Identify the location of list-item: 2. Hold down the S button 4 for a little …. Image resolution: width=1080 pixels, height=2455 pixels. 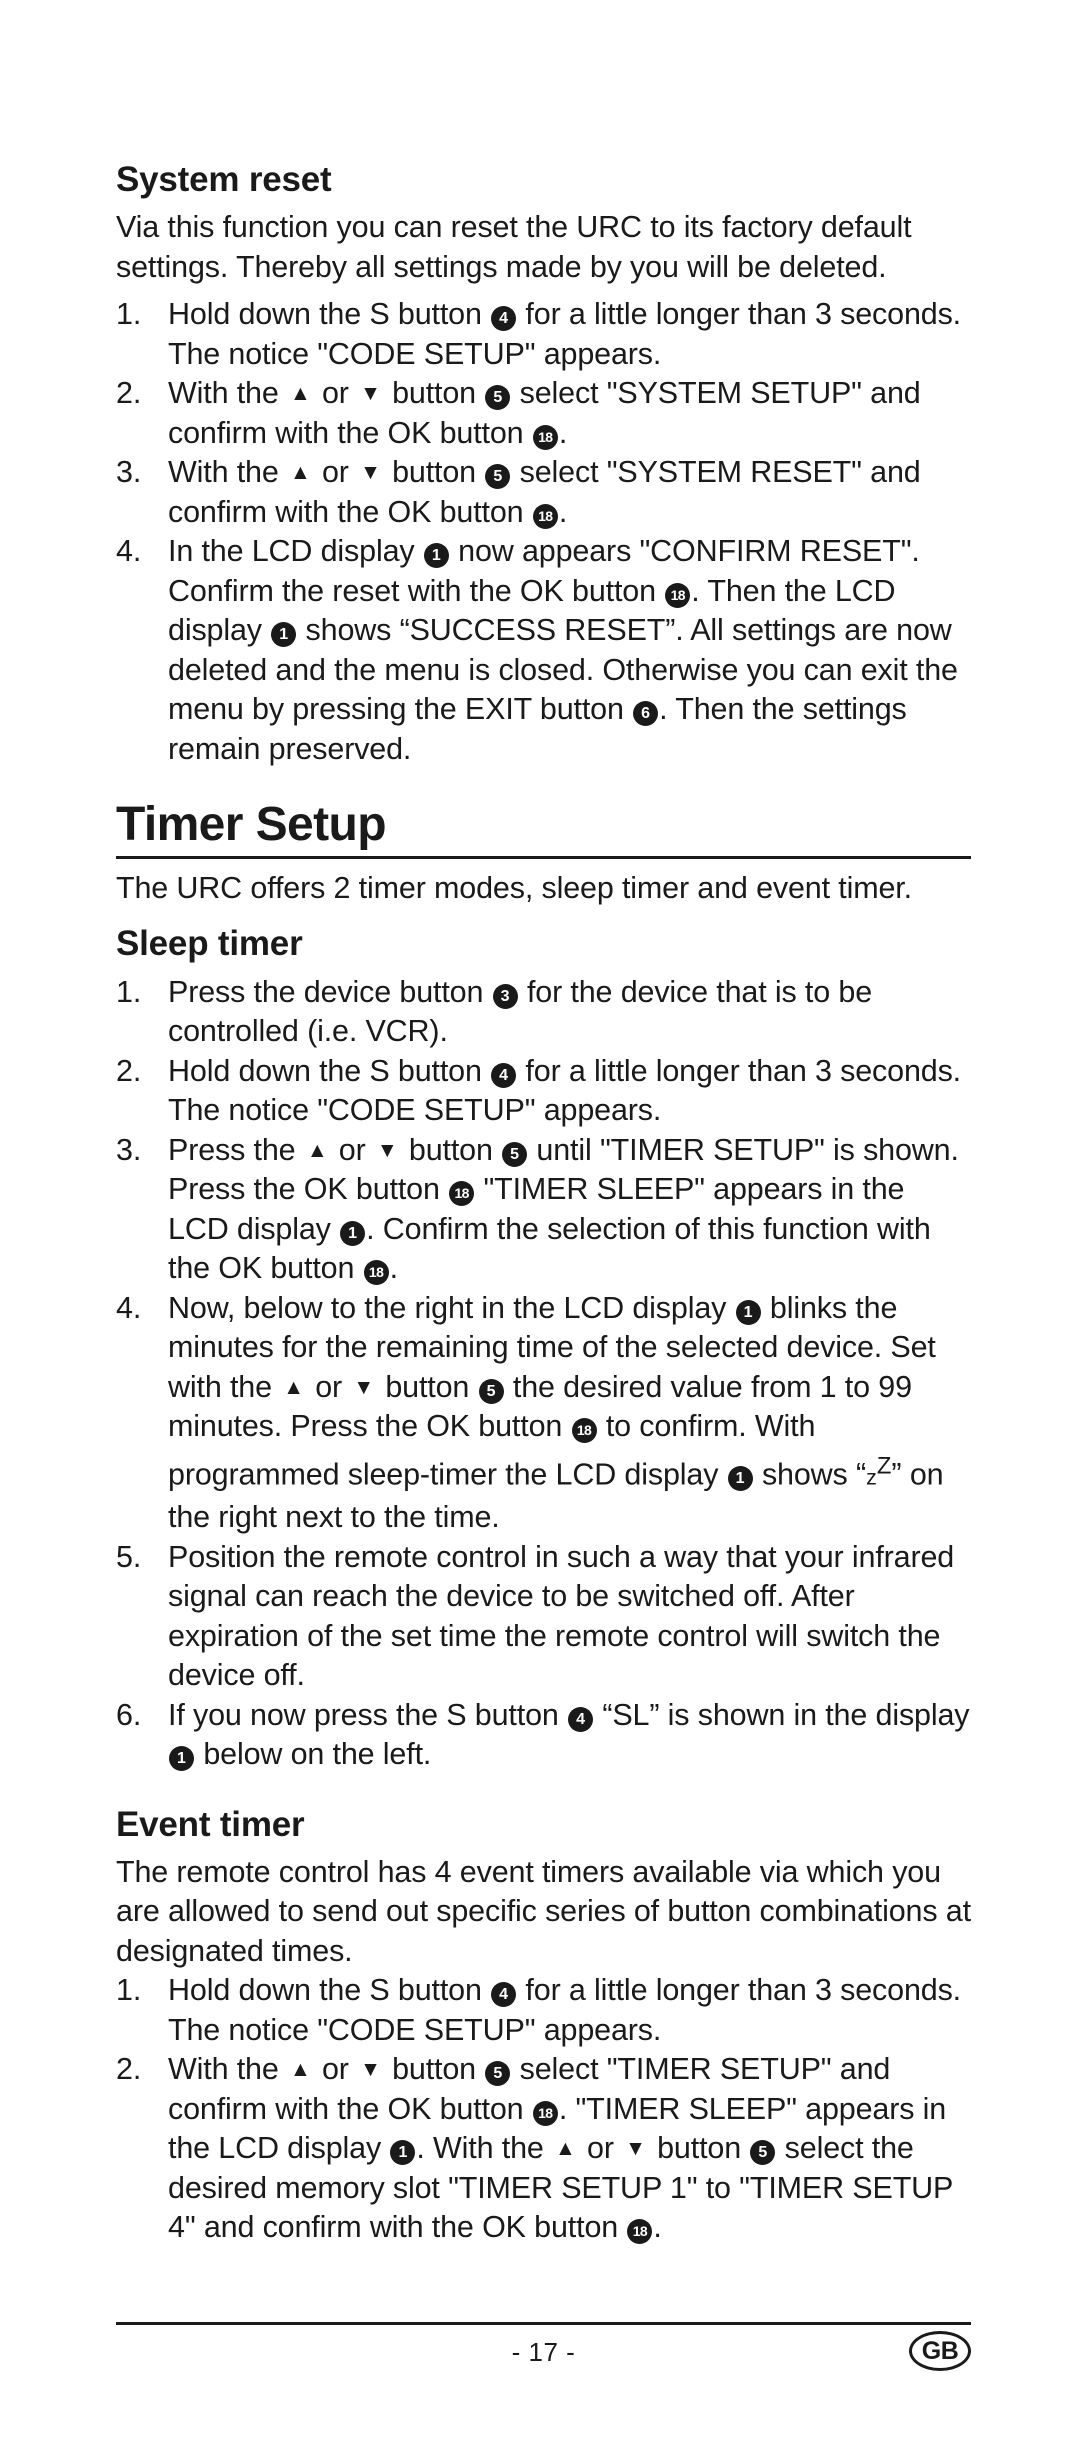
(539, 1090).